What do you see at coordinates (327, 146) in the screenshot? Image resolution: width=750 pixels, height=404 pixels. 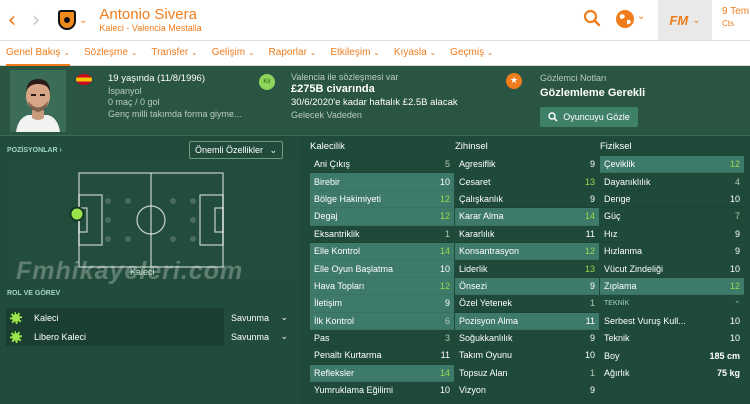 I see `column-header: Kalecilik` at bounding box center [327, 146].